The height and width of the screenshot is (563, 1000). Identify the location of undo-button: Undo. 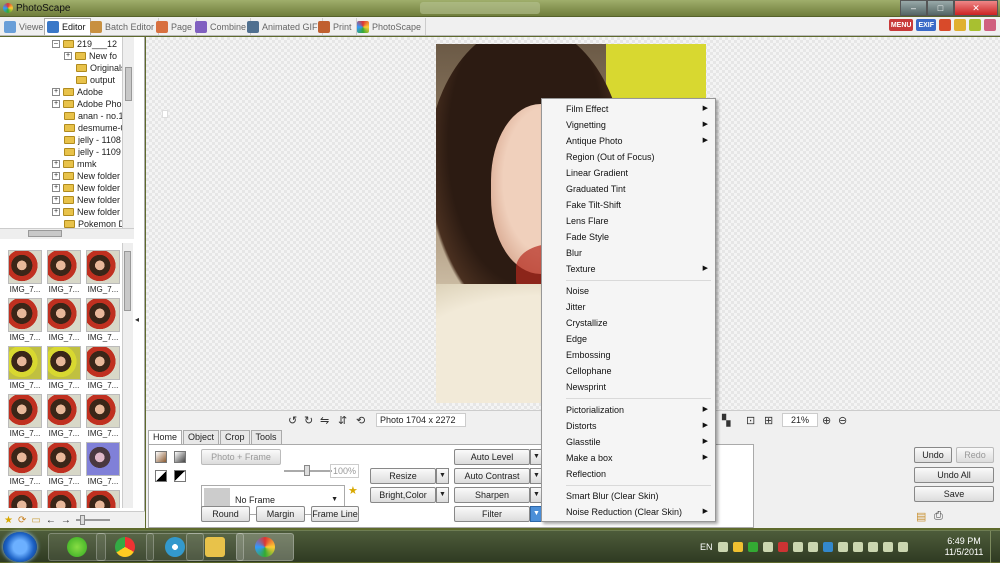
(933, 455).